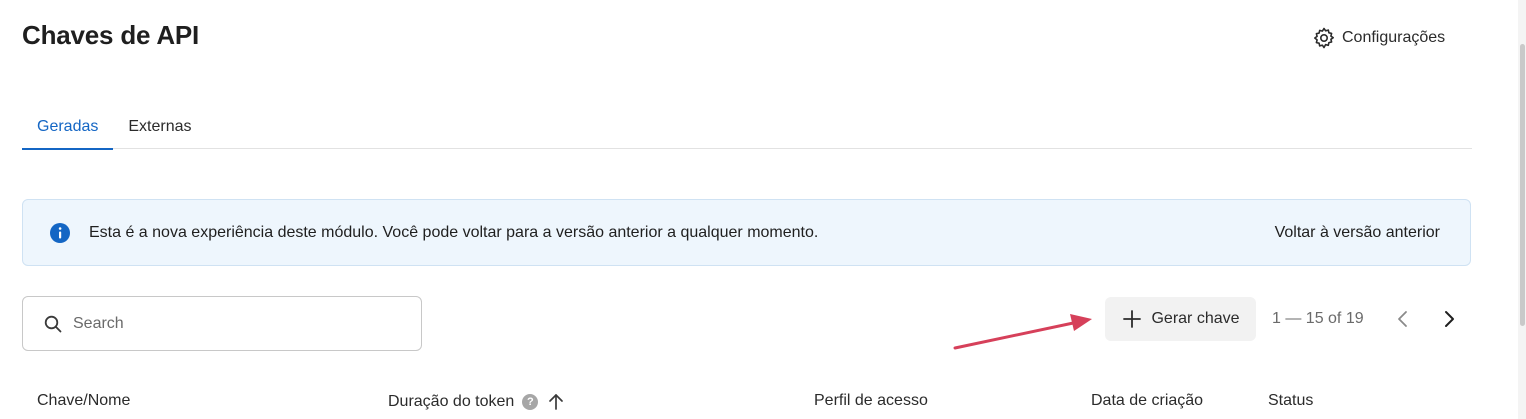 This screenshot has width=1526, height=419. I want to click on column-label: Data de criação, so click(1147, 400).